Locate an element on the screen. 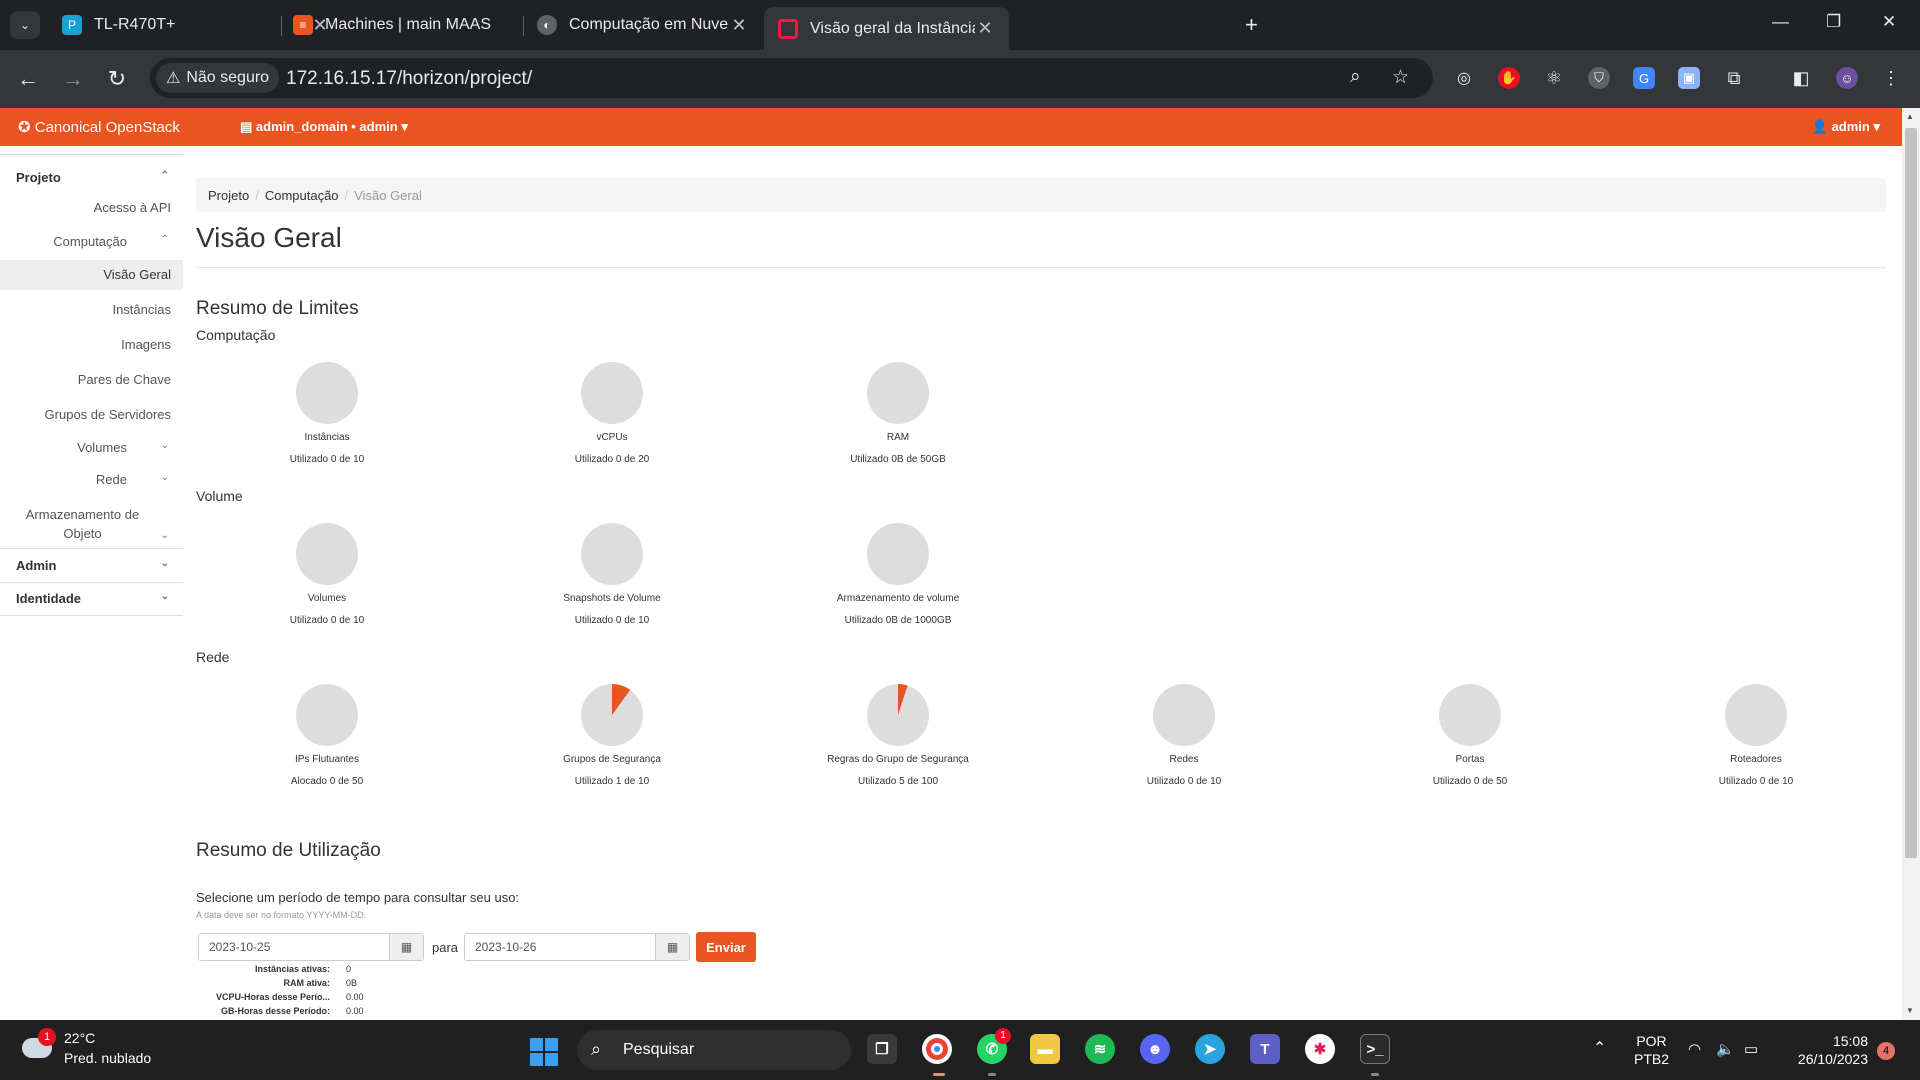  zoom-icon: ⌕ is located at coordinates (1355, 77).